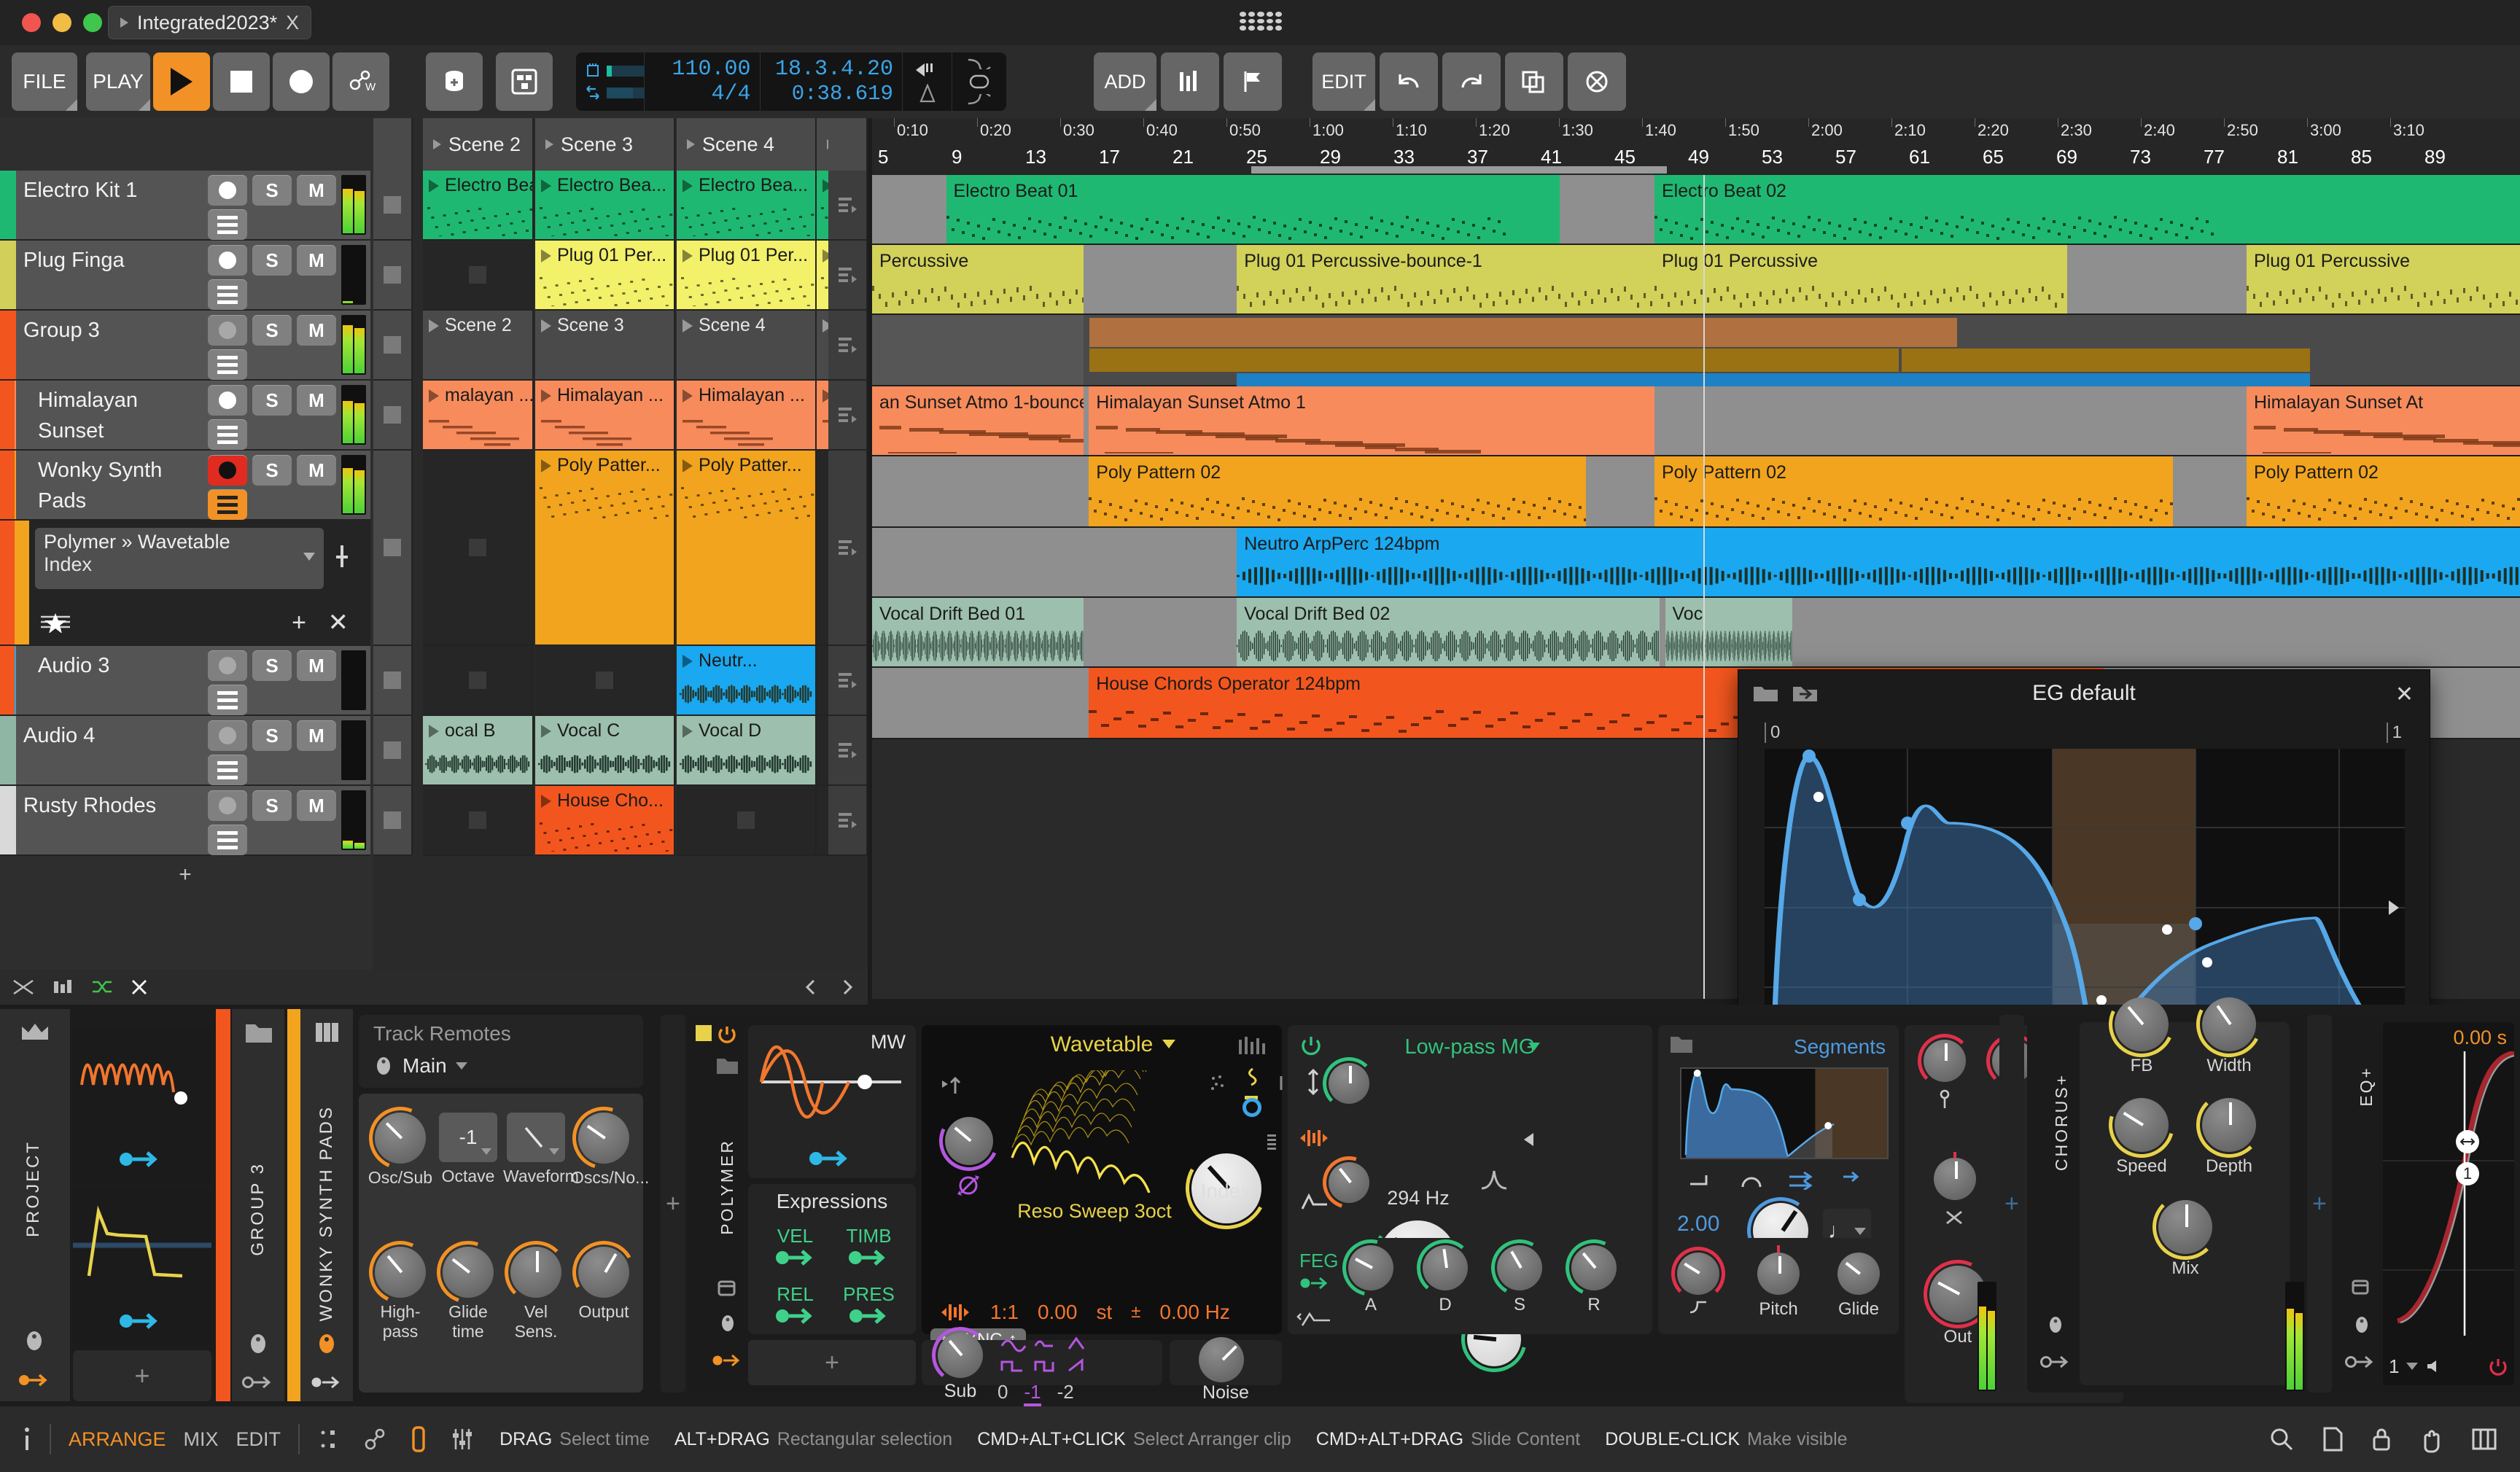 This screenshot has width=2520, height=1472. Describe the element at coordinates (927, 70) in the screenshot. I see `pre-roll-icon` at that location.